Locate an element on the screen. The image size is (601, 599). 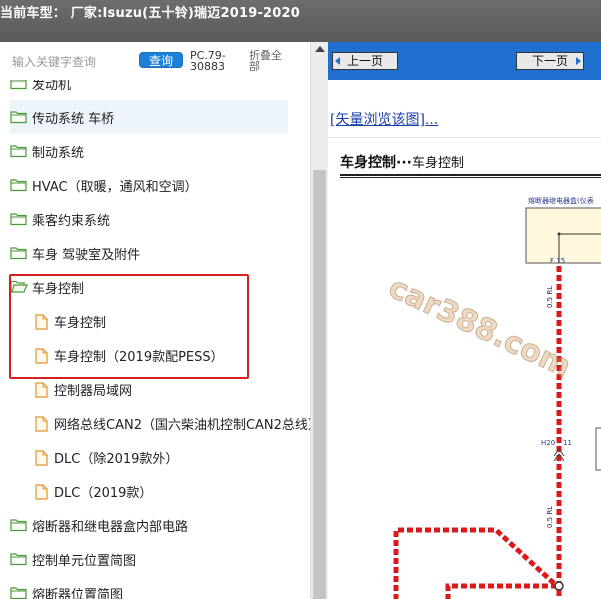
tree-item-label: 控制单元位置简图 is located at coordinates (84, 561).